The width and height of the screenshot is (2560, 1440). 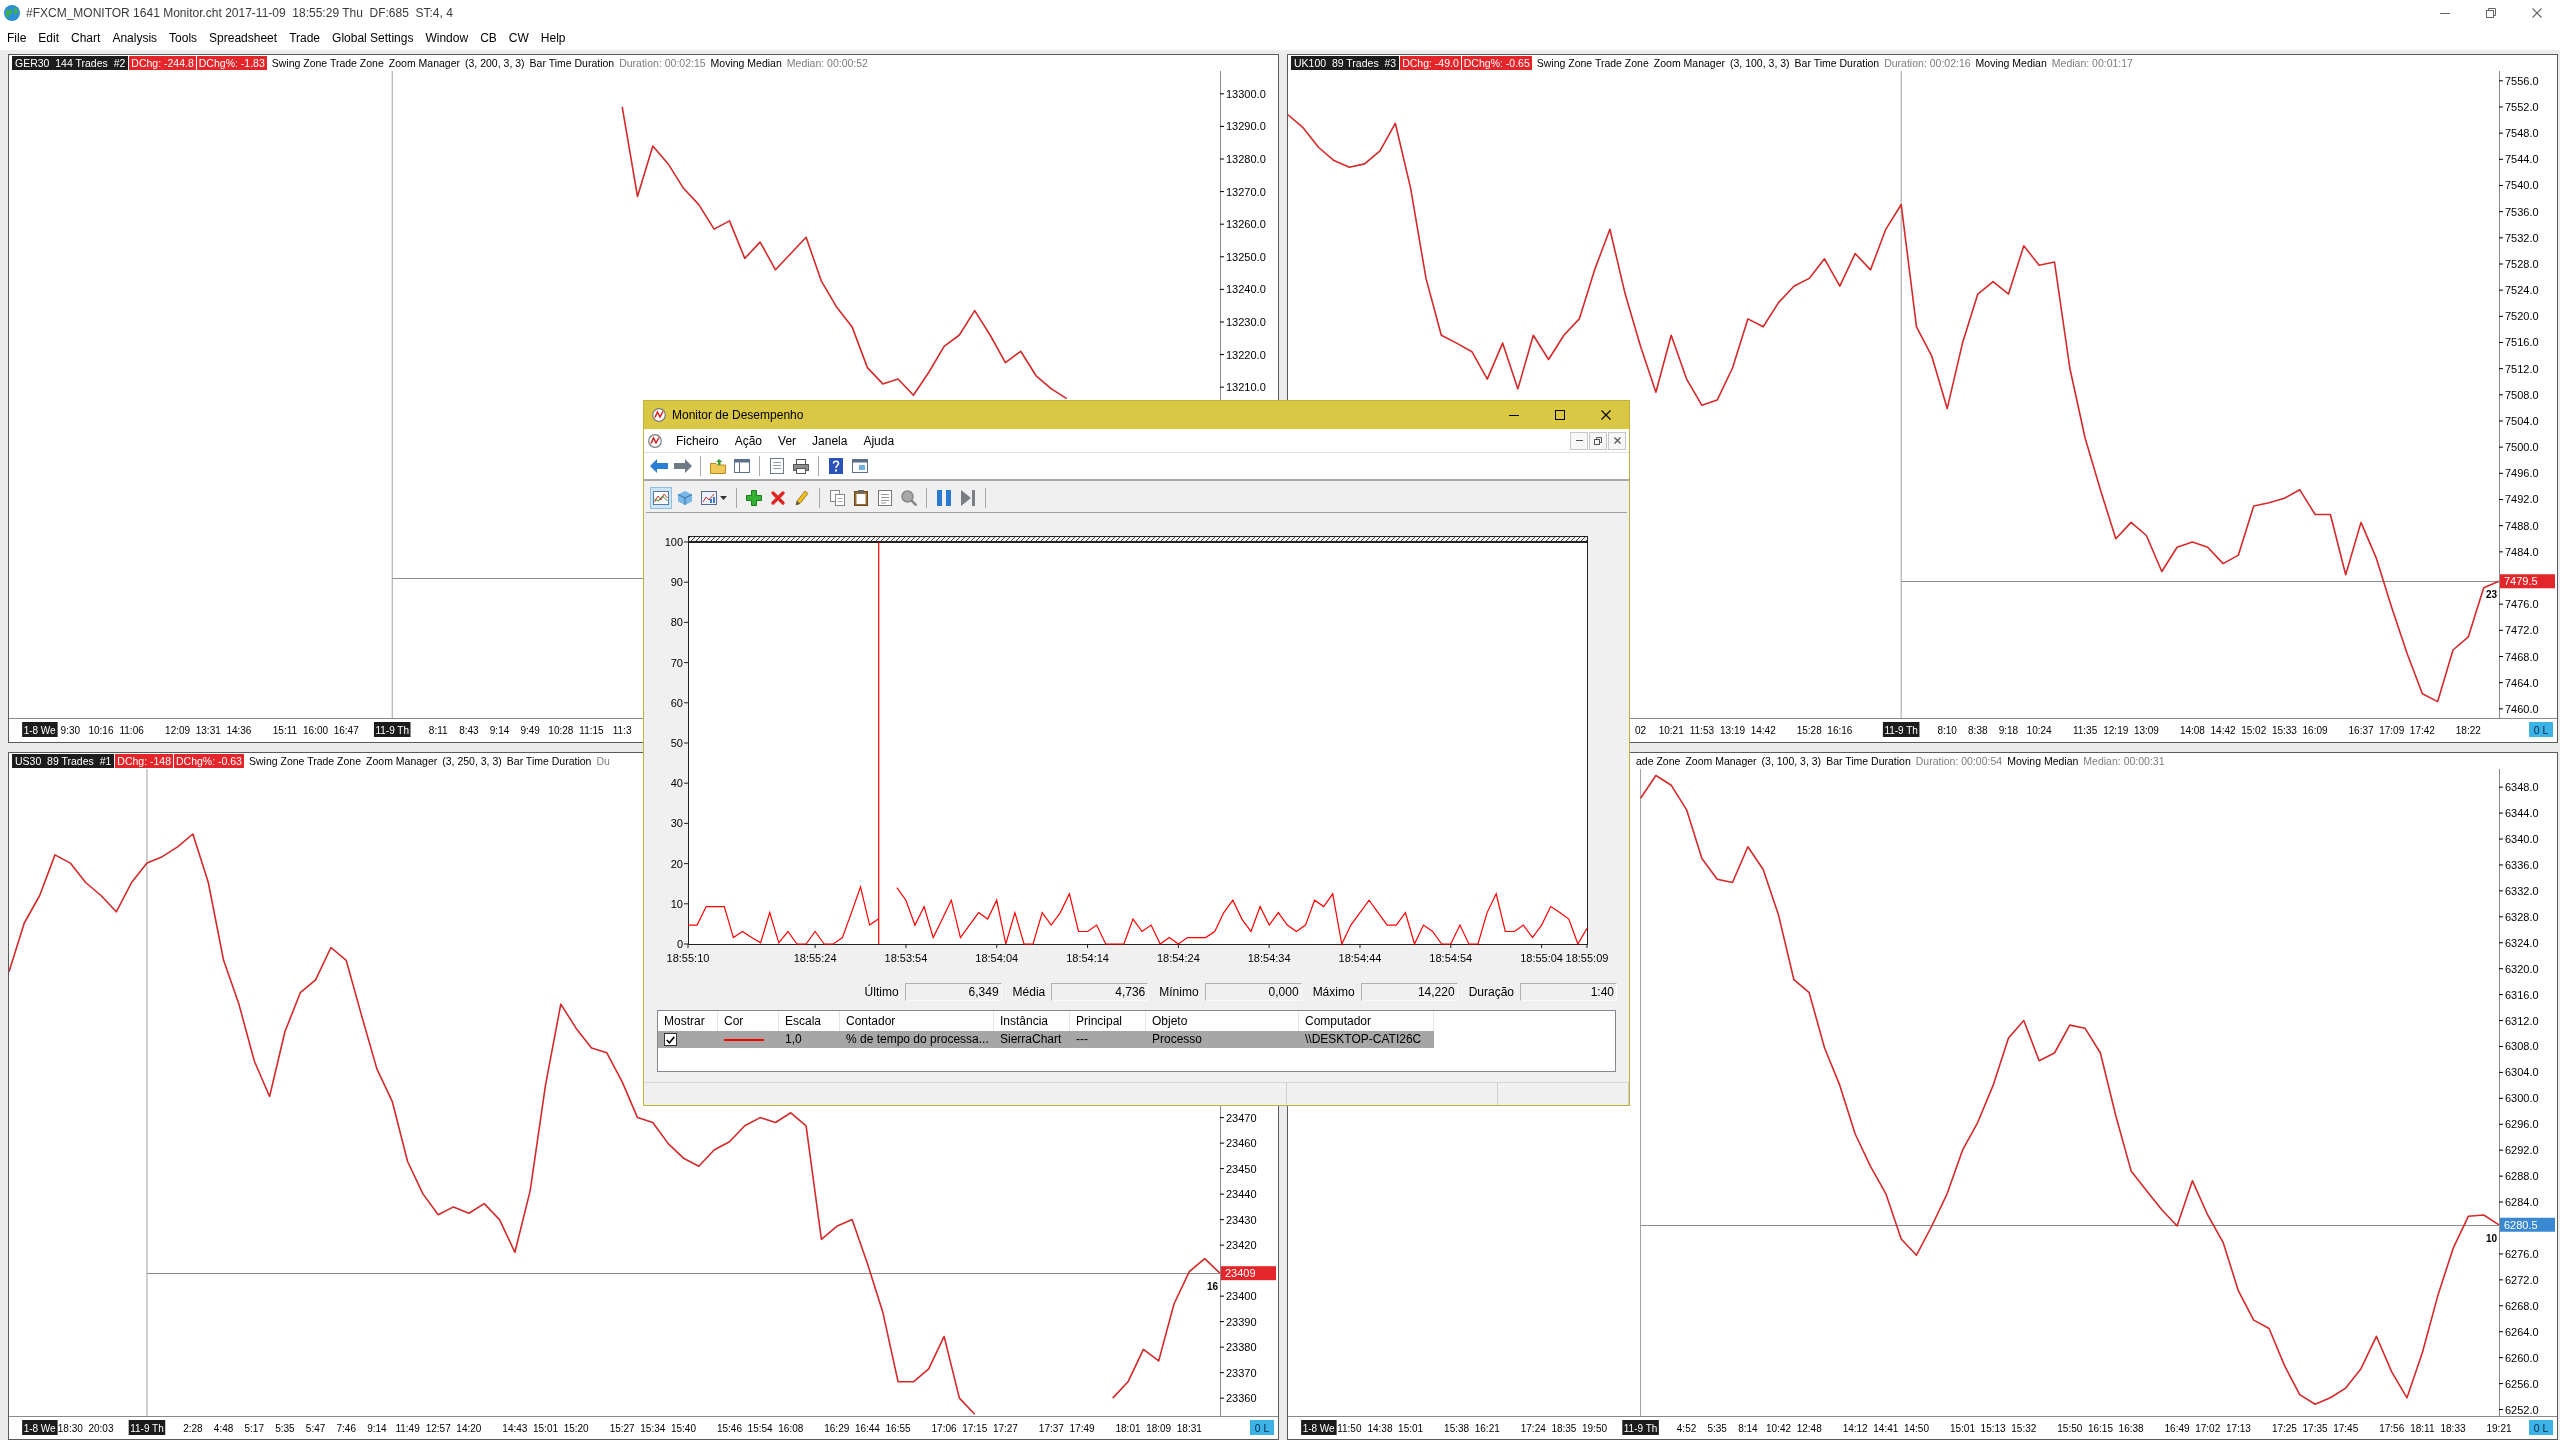 What do you see at coordinates (86, 38) in the screenshot?
I see `menu-item: Chart` at bounding box center [86, 38].